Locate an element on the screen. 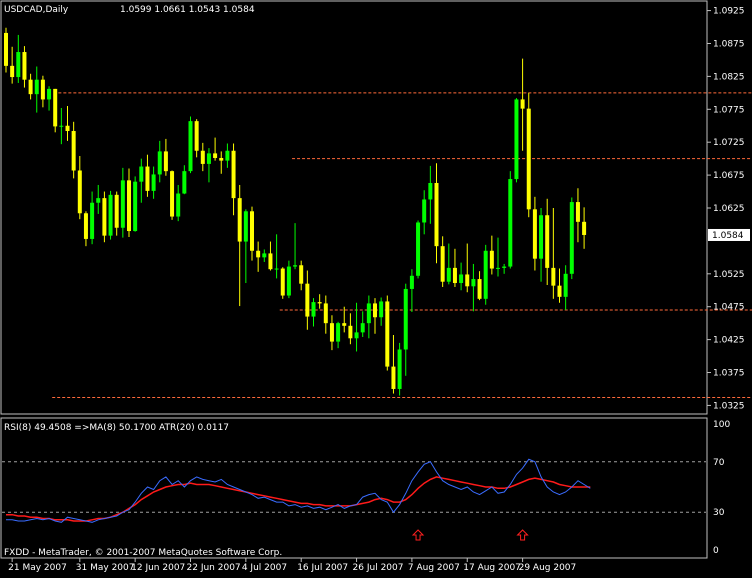 This screenshot has width=752, height=578. price-tick-label: 1.0325 is located at coordinates (729, 406).